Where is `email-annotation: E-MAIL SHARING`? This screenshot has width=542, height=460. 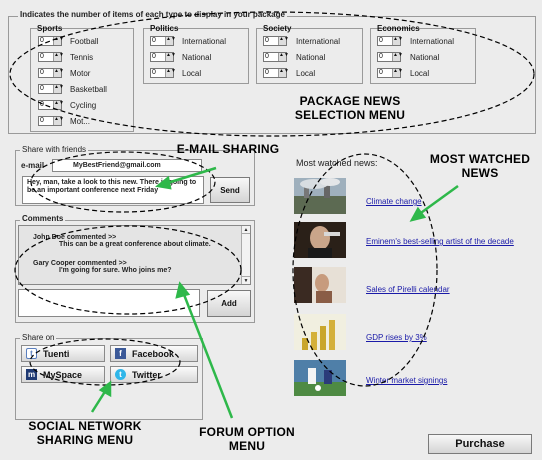
email-annotation: E-MAIL SHARING is located at coordinates (228, 149).